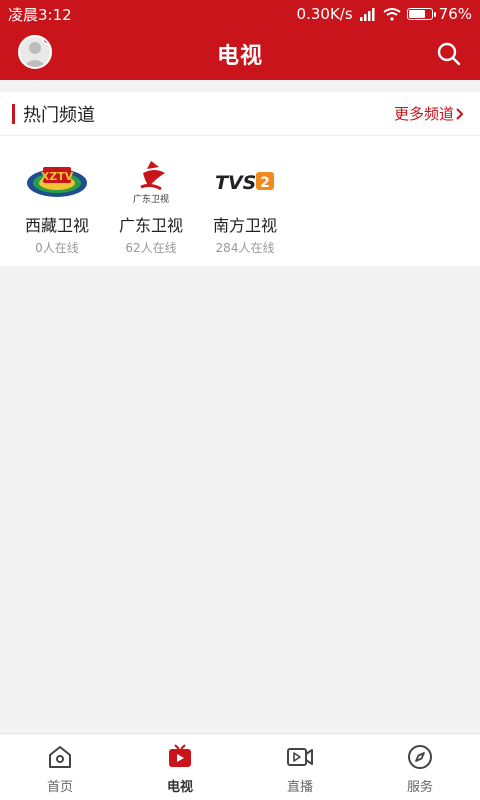 This screenshot has width=480, height=800. What do you see at coordinates (180, 757) in the screenshot?
I see `tv-icon` at bounding box center [180, 757].